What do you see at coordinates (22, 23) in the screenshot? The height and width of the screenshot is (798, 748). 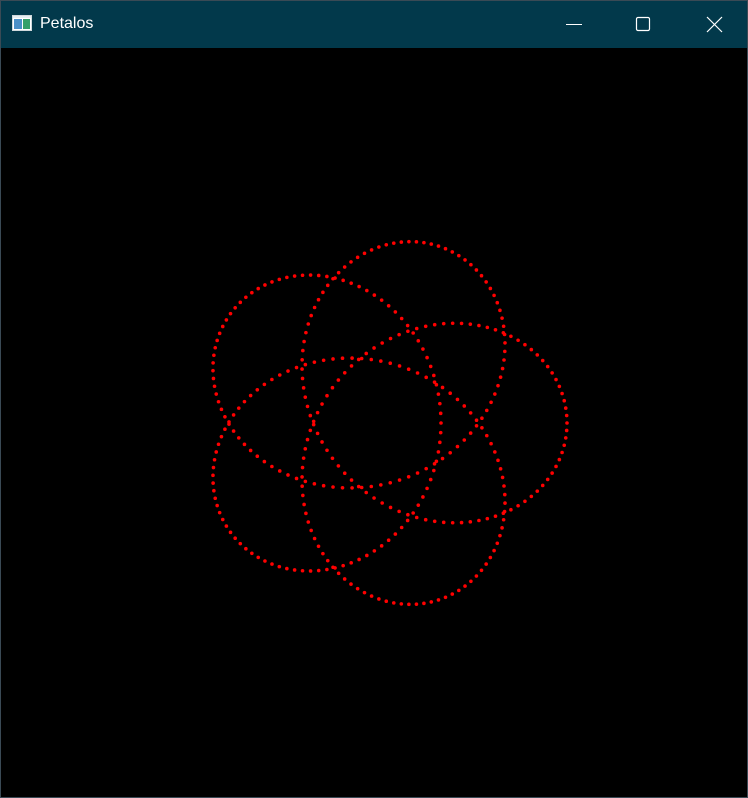 I see `window-app-icon` at bounding box center [22, 23].